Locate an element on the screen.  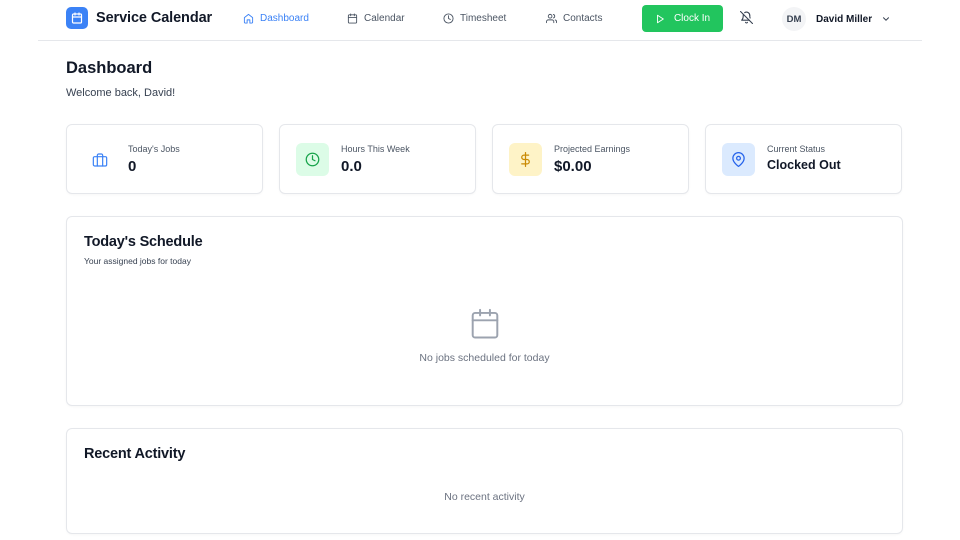
stat-label: Hours This Week is located at coordinates (375, 149).